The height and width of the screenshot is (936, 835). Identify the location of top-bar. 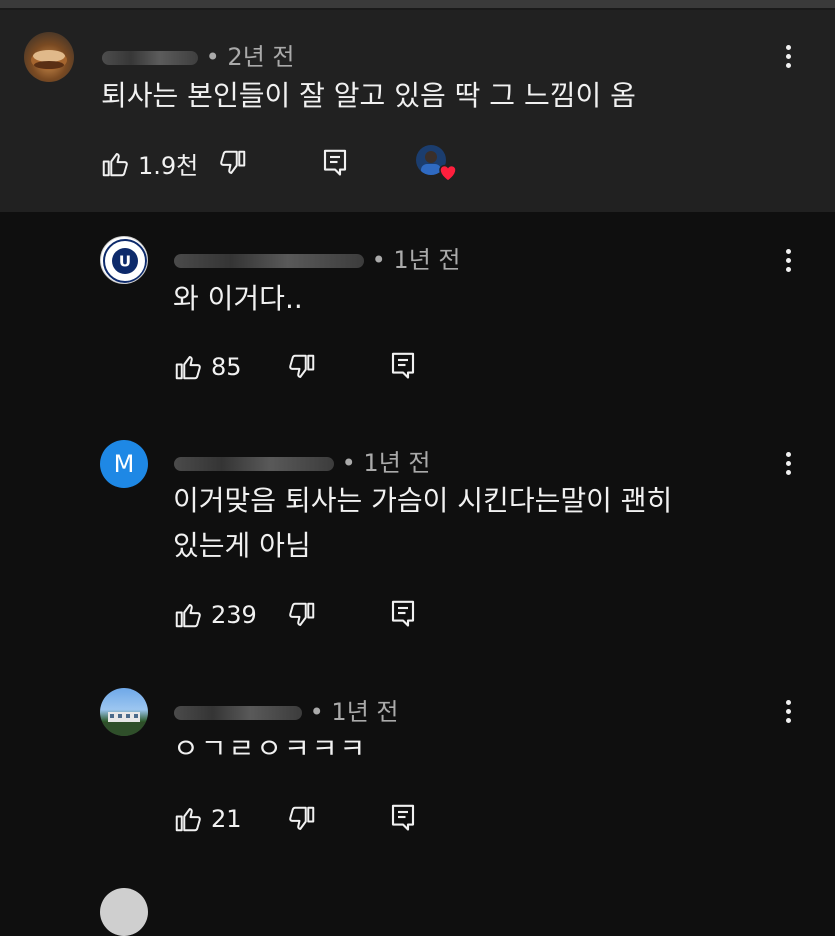
(417, 4).